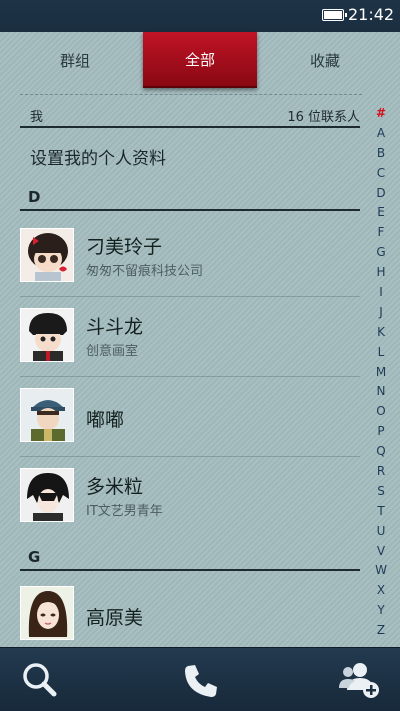  What do you see at coordinates (381, 233) in the screenshot?
I see `index-letter: F` at bounding box center [381, 233].